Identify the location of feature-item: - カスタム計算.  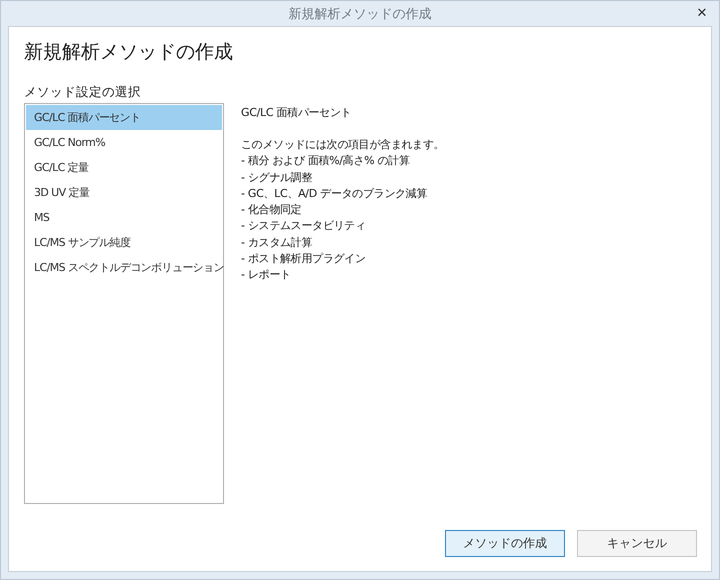
(277, 242).